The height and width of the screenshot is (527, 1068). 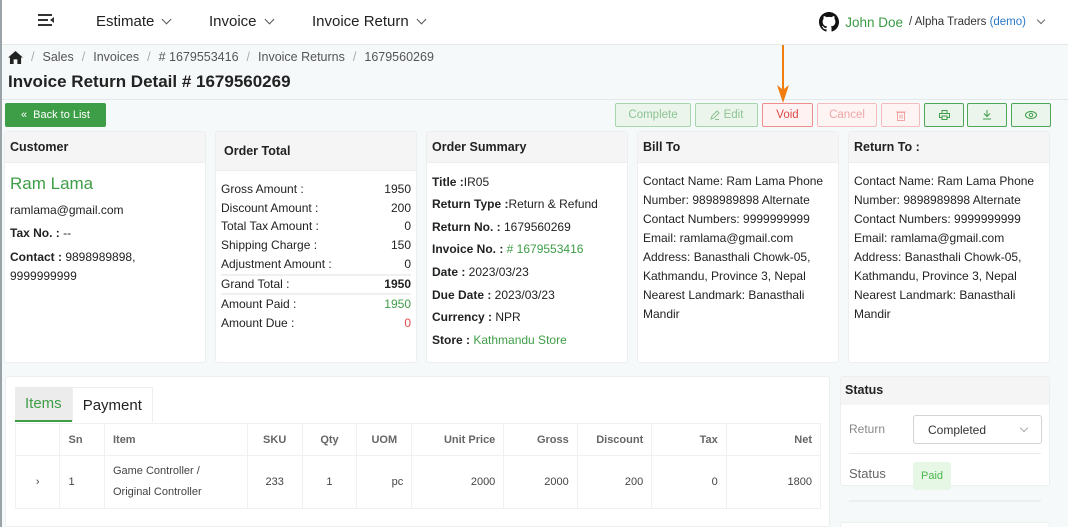 I want to click on expand-row-icon: ›, so click(x=37, y=482).